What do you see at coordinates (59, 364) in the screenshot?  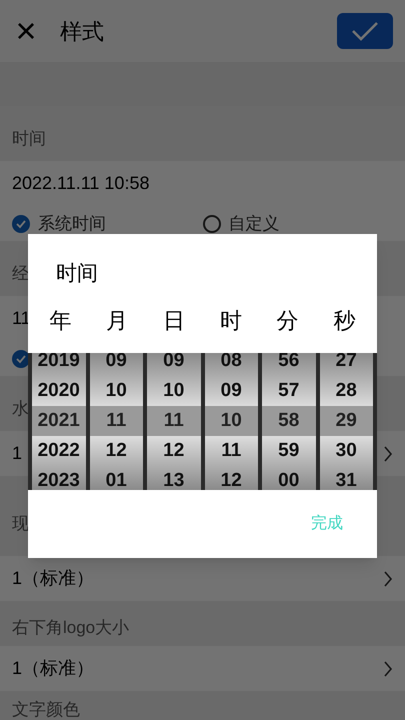 I see `wheel-item: 2019` at bounding box center [59, 364].